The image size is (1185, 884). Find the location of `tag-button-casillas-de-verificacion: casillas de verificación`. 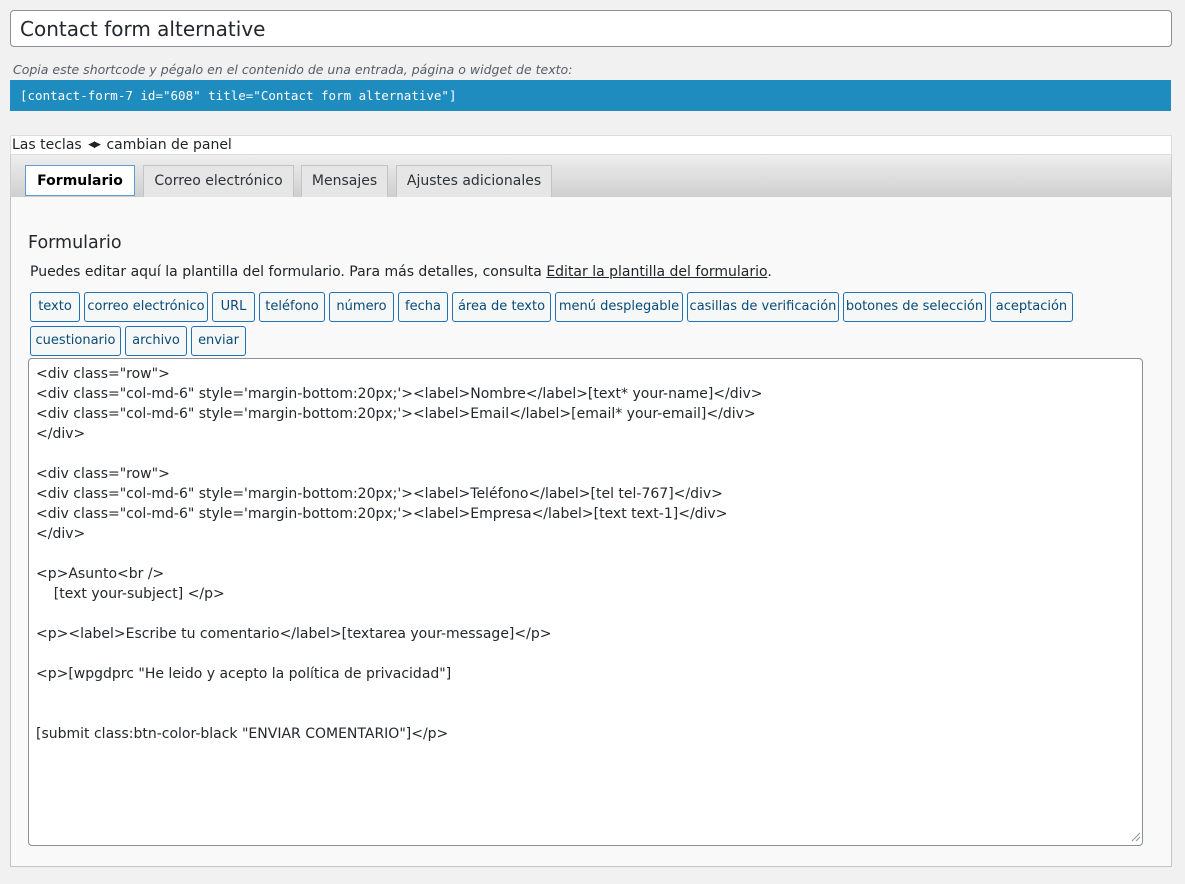

tag-button-casillas-de-verificacion: casillas de verificación is located at coordinates (763, 307).